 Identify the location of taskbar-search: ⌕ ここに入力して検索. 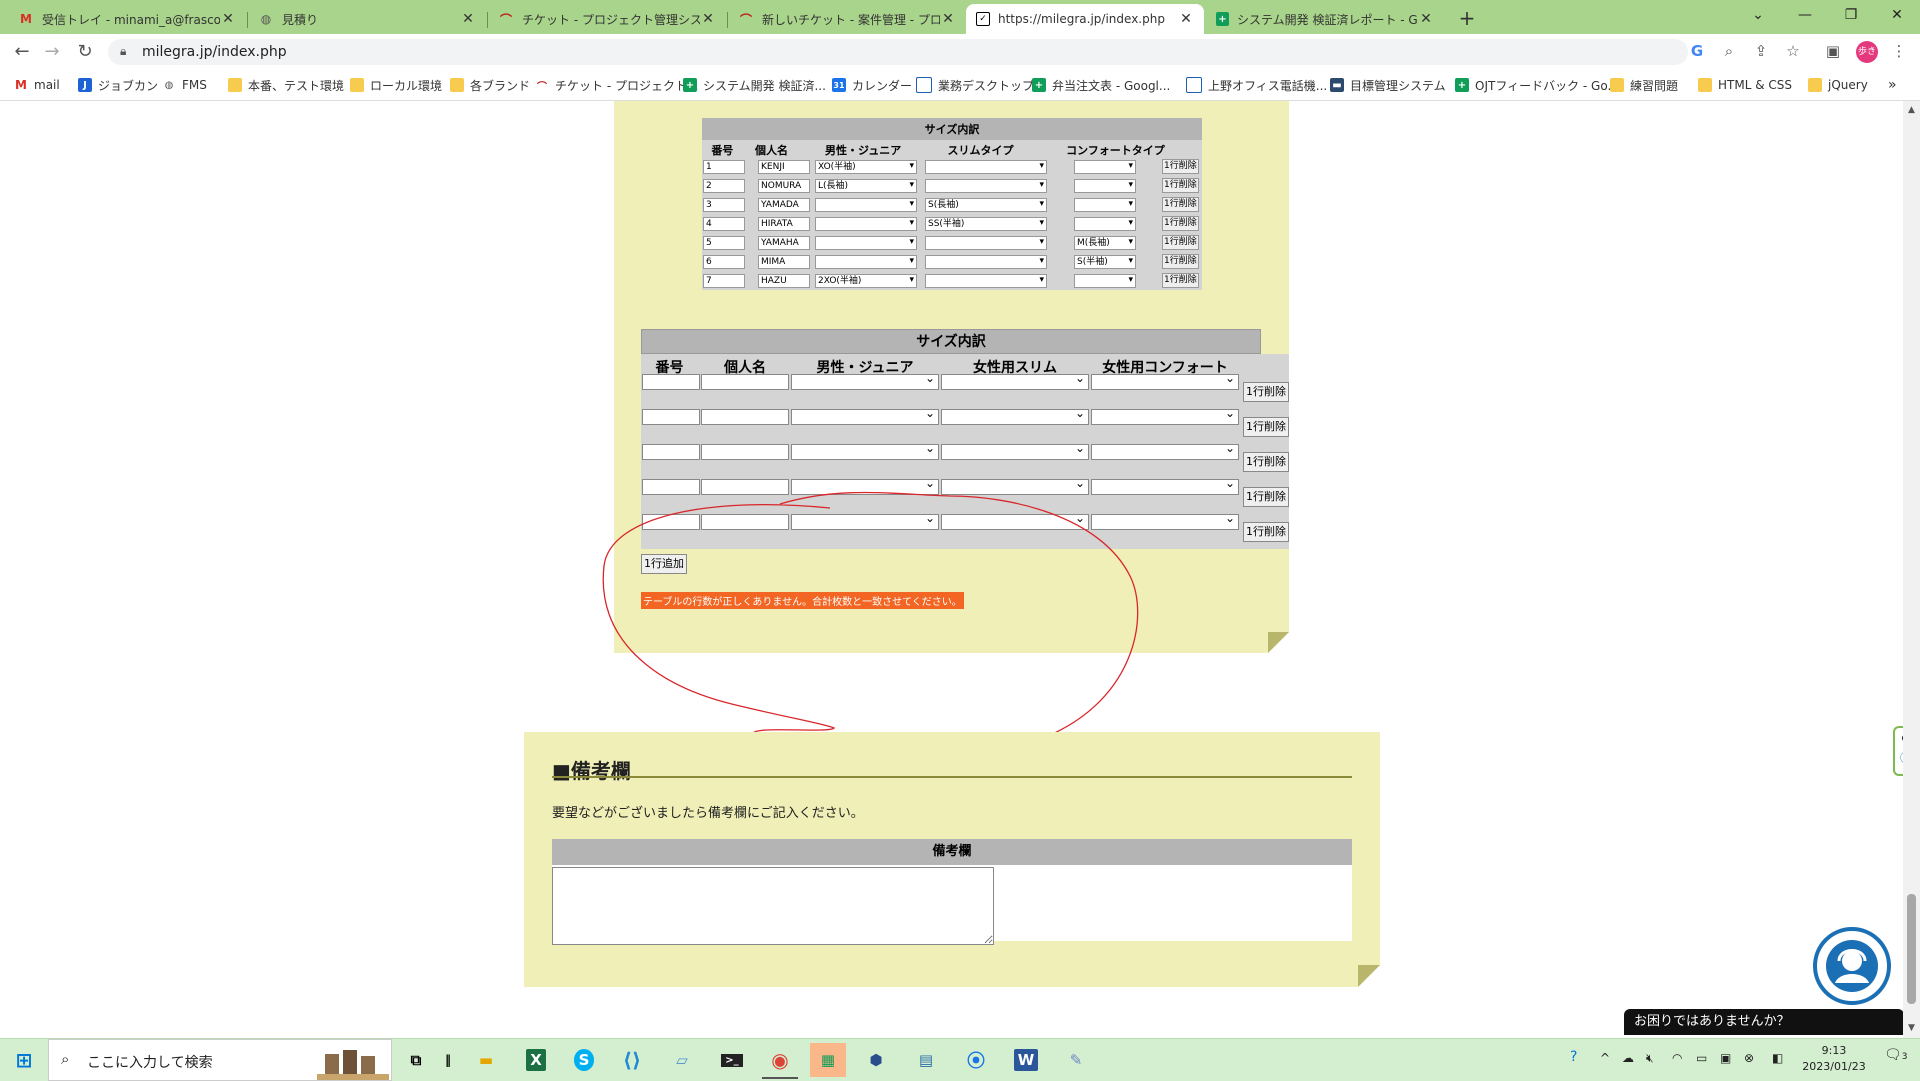
(220, 1060).